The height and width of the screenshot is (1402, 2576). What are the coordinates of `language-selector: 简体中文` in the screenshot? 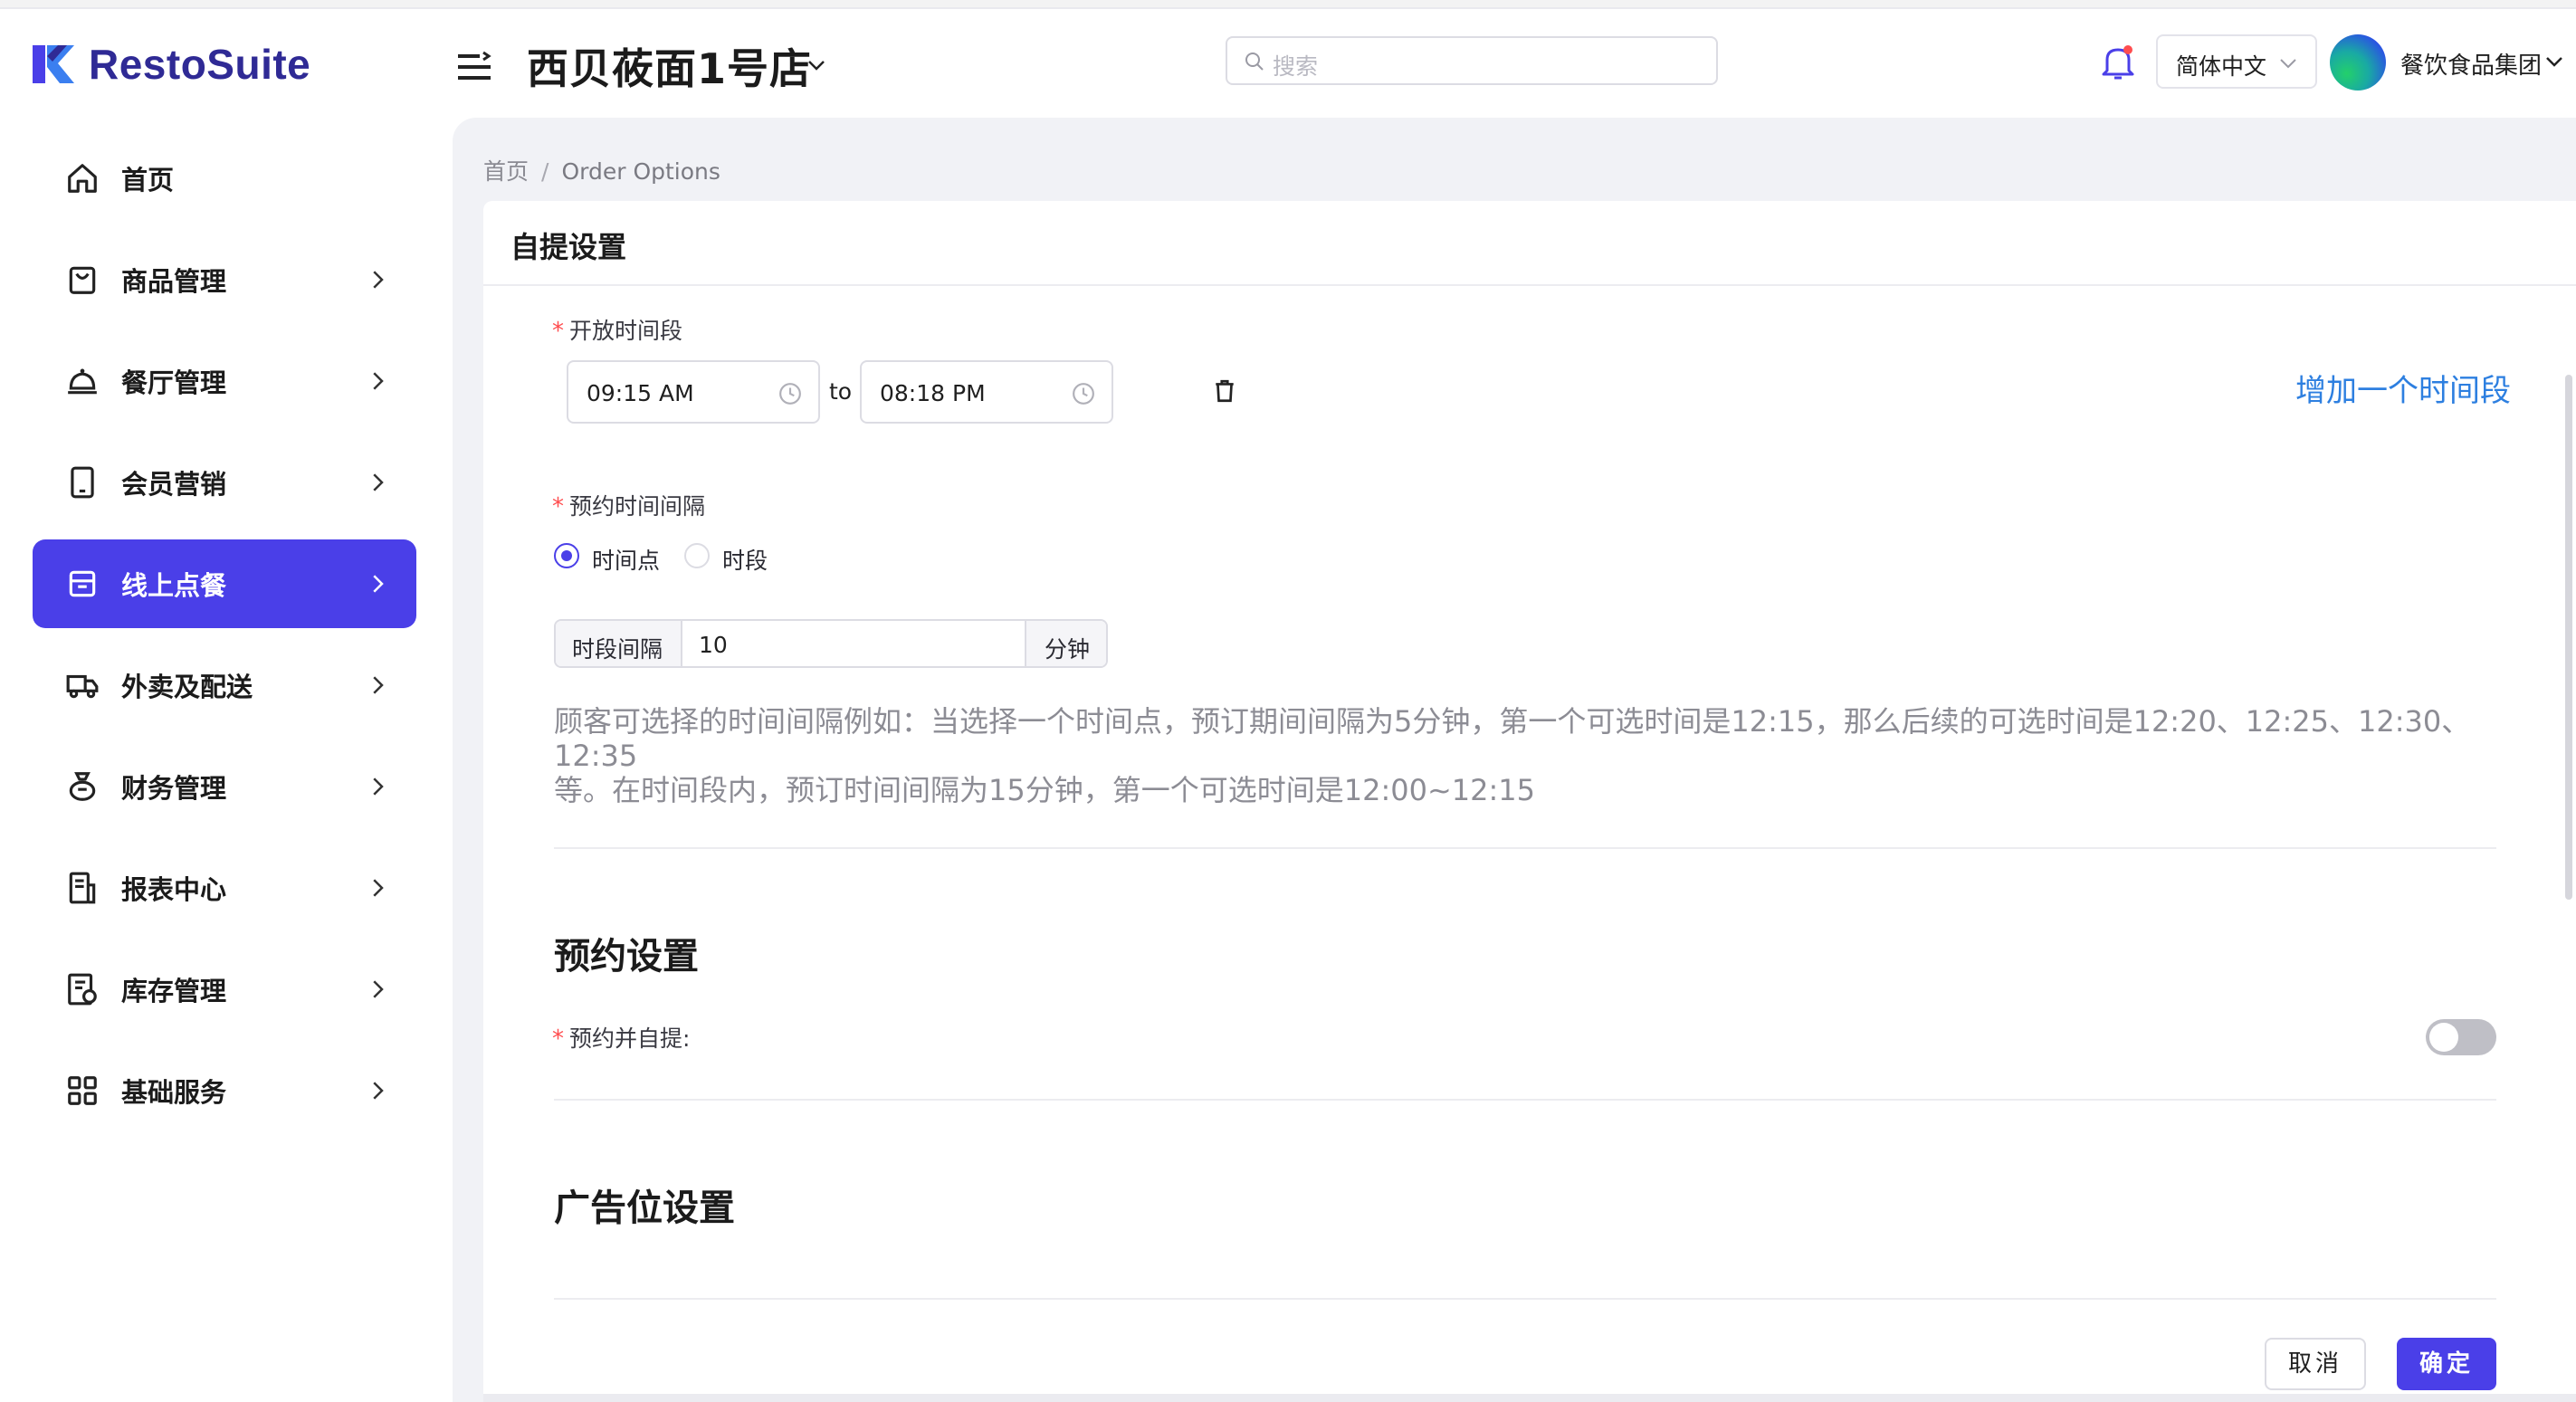 It's located at (2236, 61).